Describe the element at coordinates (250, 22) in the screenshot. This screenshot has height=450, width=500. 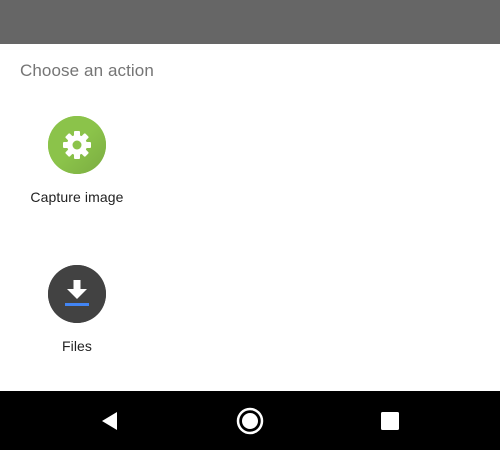
I see `dimmed-background-scrim` at that location.